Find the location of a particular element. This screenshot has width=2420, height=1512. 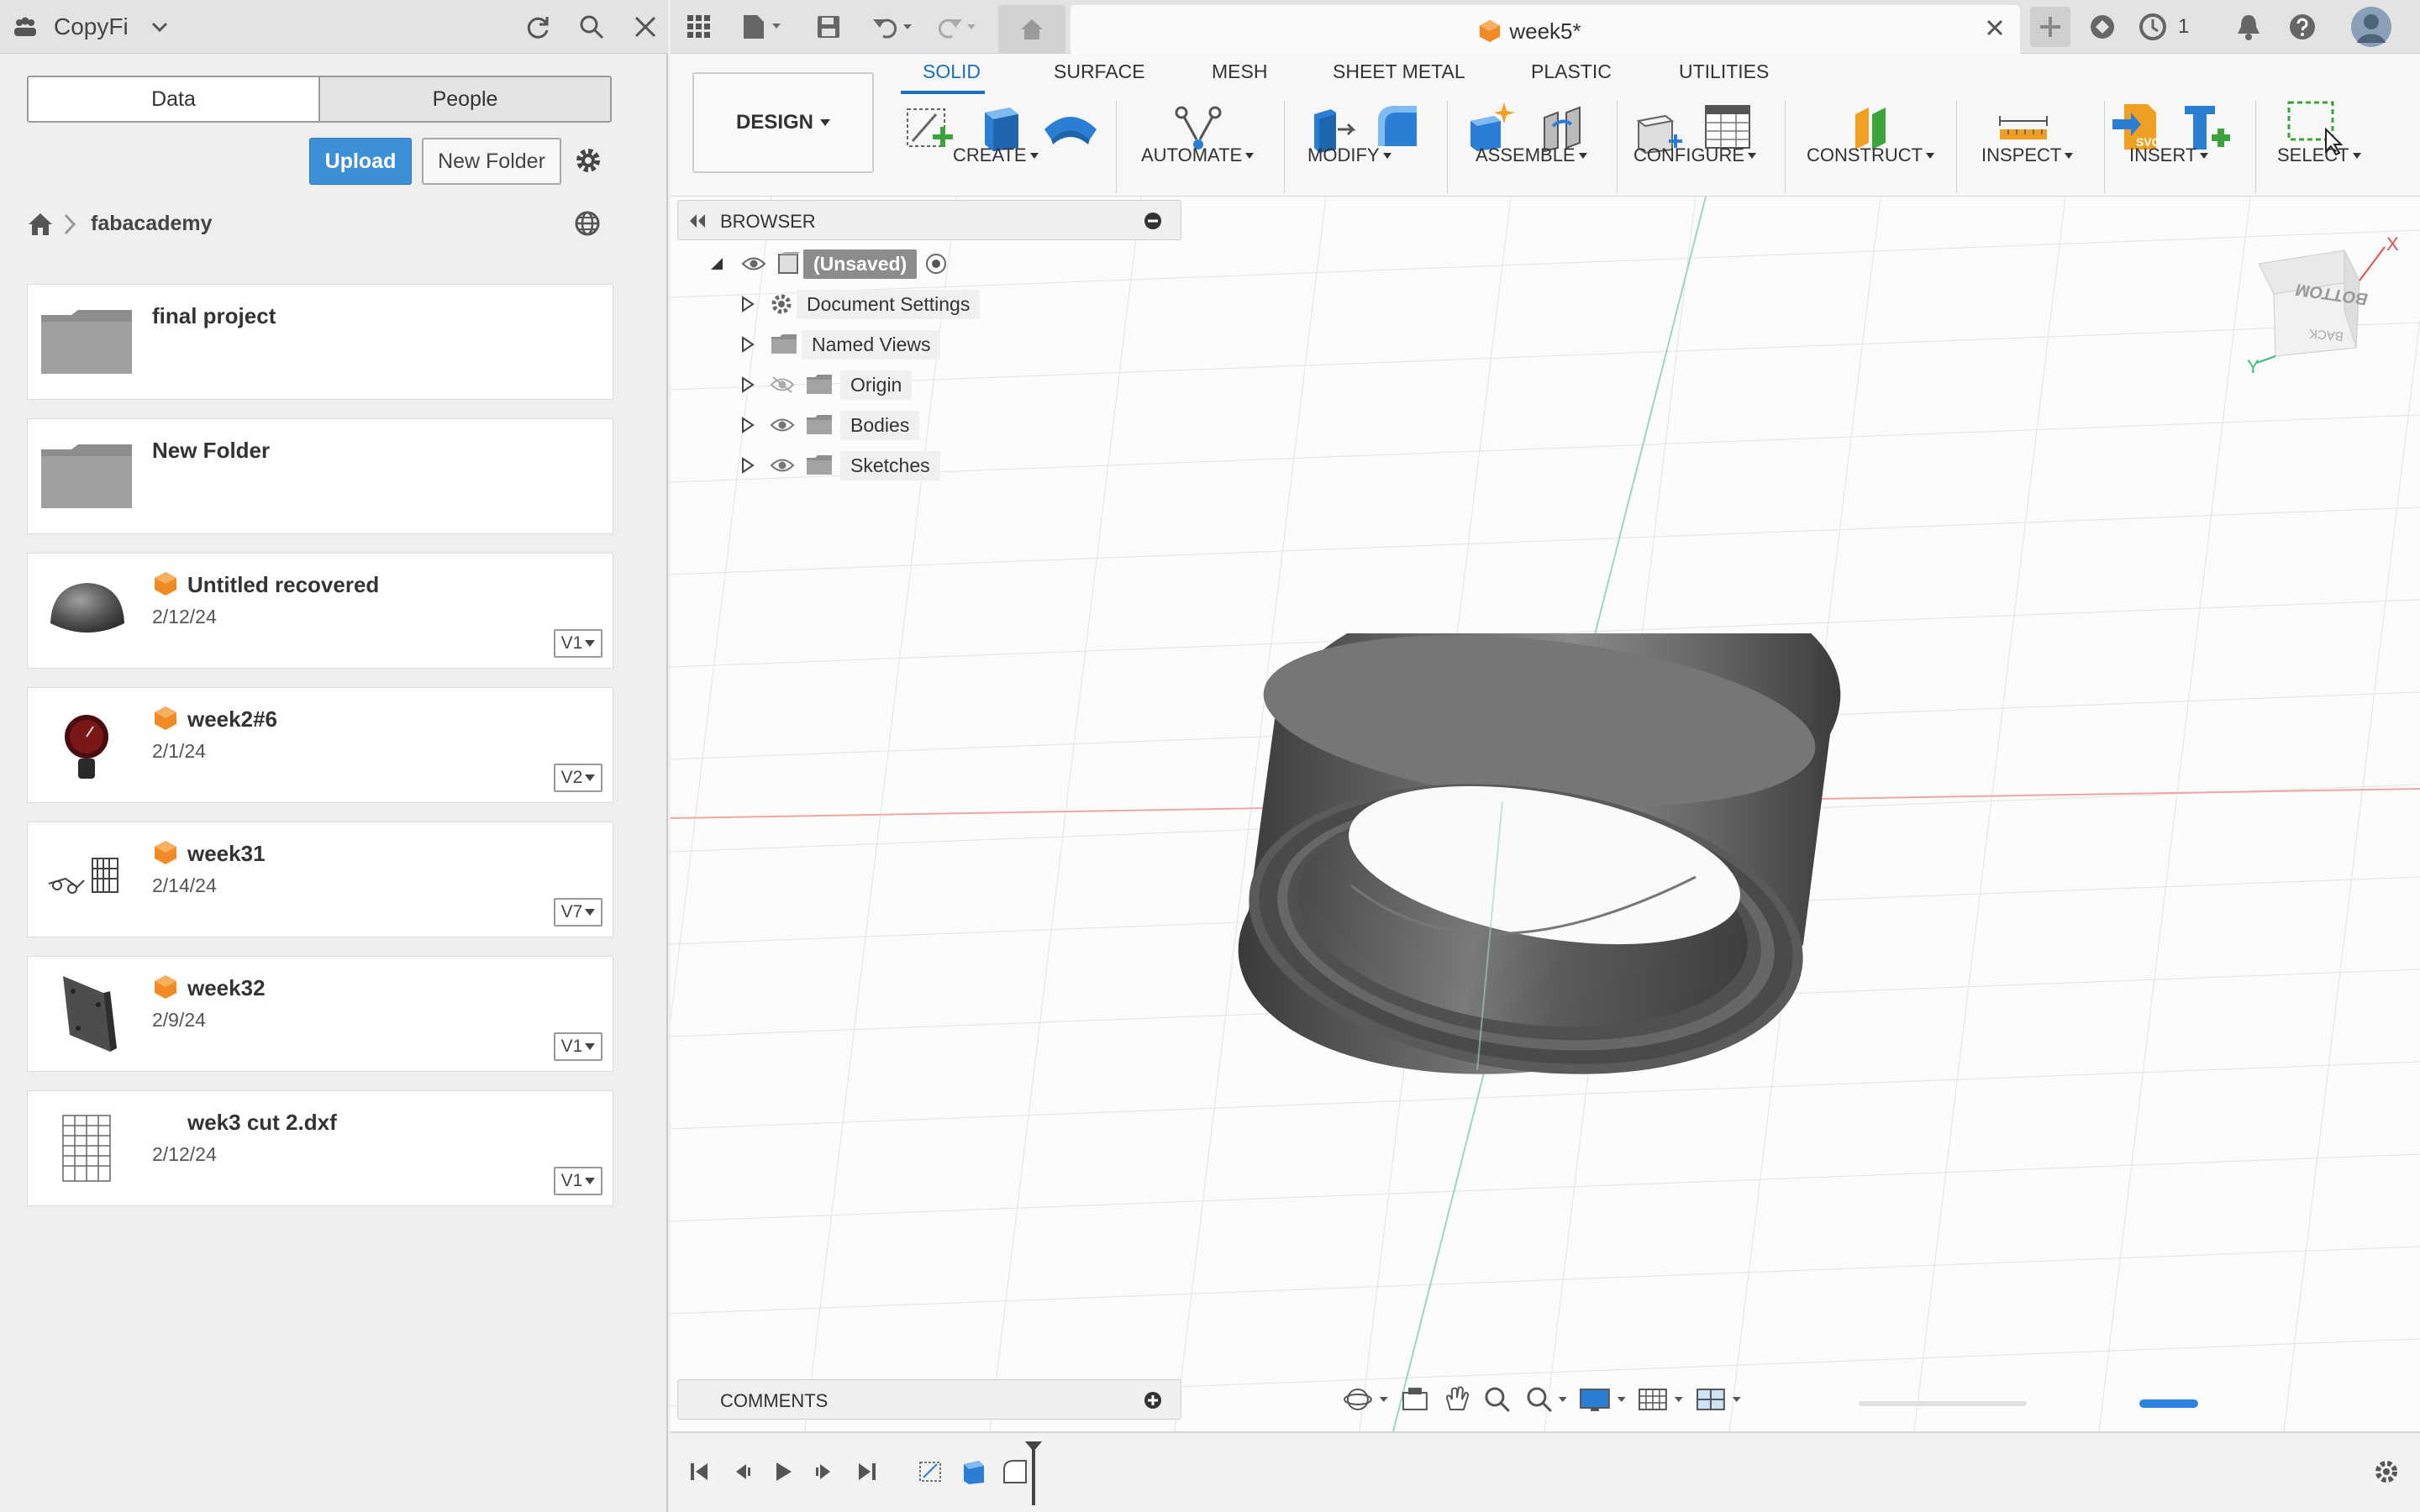

new-folder-button: New Folder is located at coordinates (492, 161).